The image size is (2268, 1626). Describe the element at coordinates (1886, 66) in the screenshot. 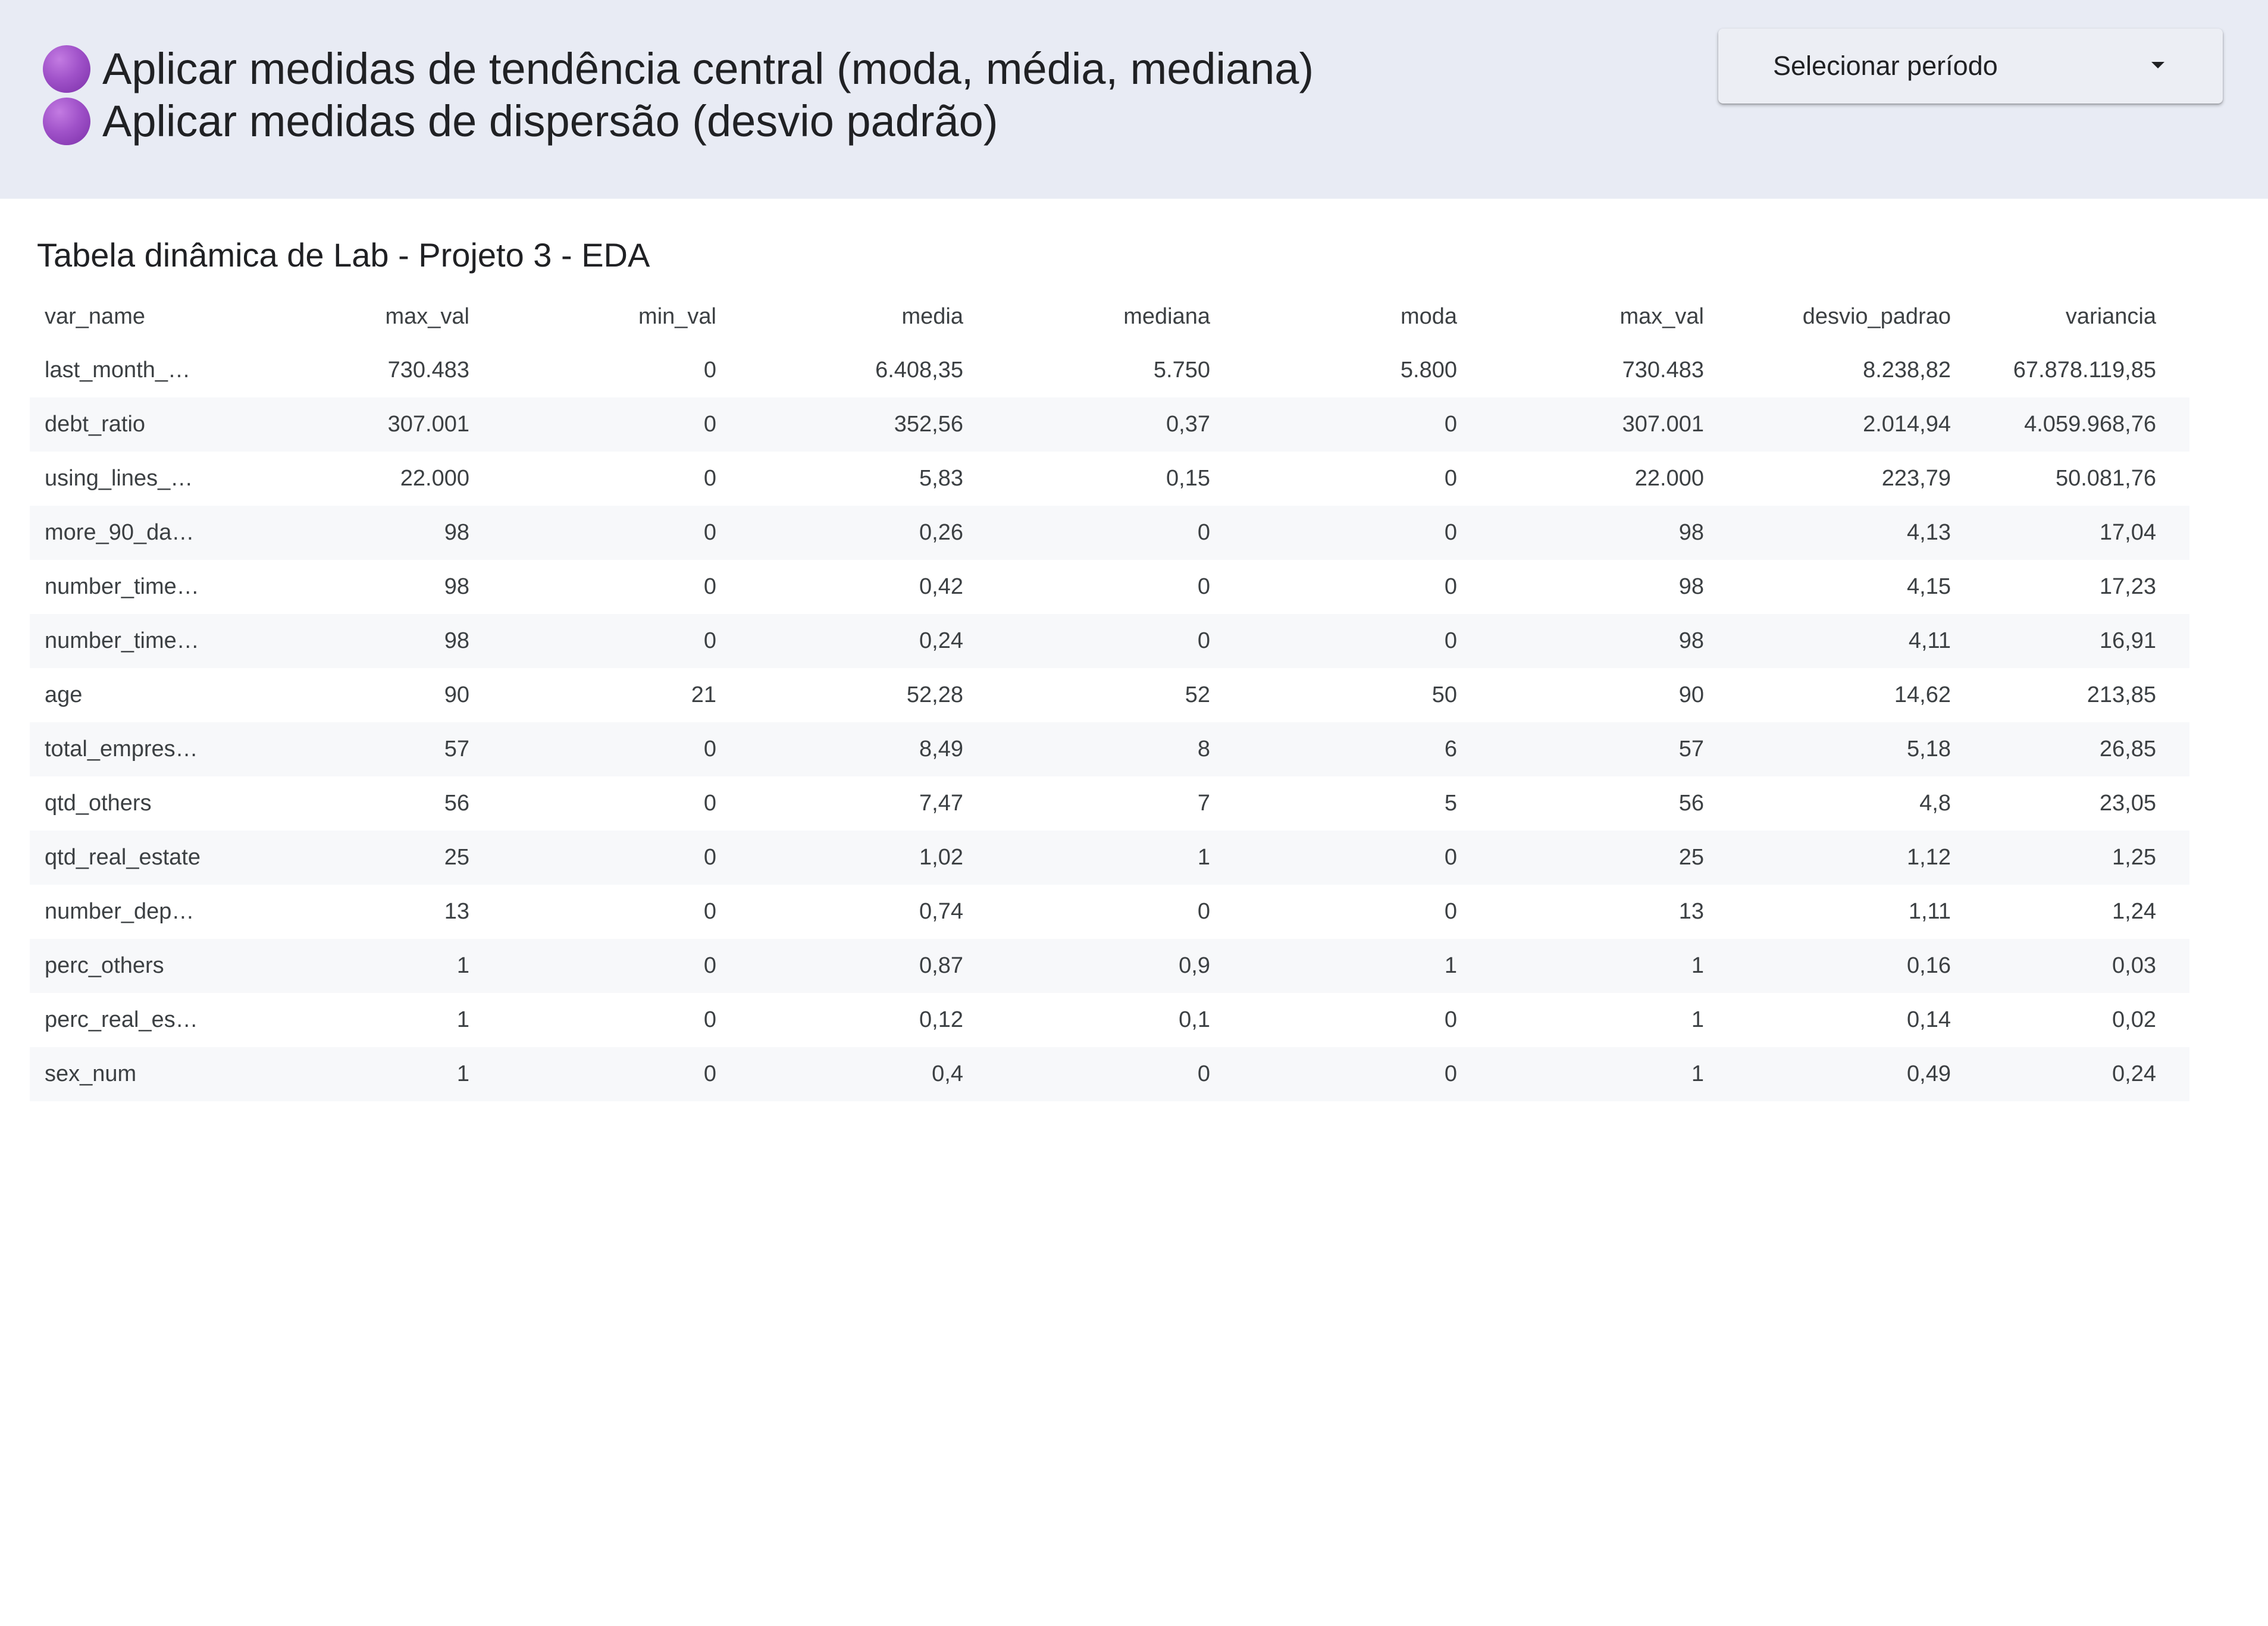

I see `period-selector-label: Selecionar período` at that location.